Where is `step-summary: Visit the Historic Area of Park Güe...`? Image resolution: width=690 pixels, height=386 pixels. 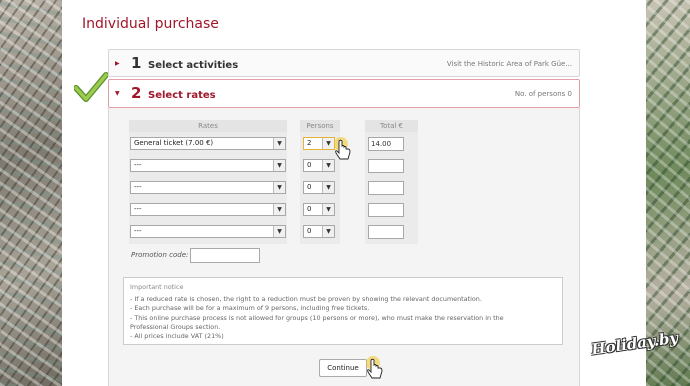
step-summary: Visit the Historic Area of Park Güe... is located at coordinates (509, 64).